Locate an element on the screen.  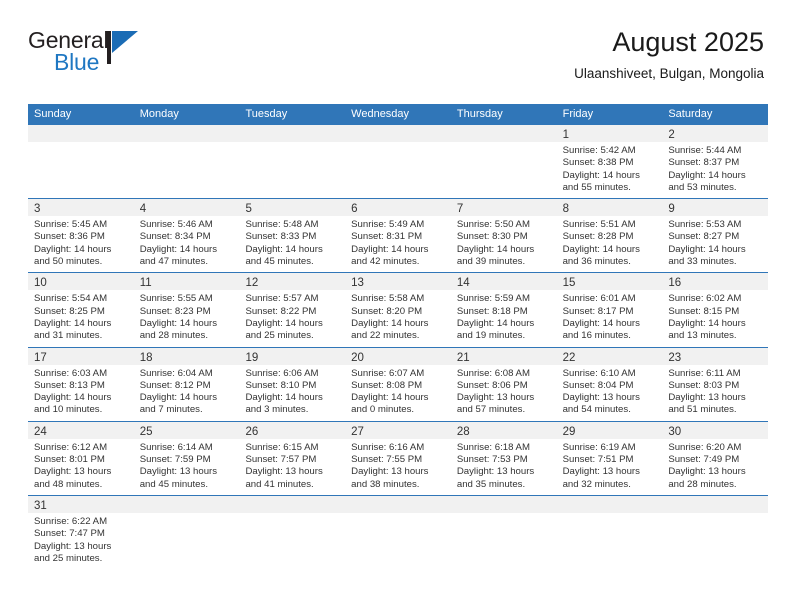
daylight-text-line2: and 45 minutes. is located at coordinates (279, 262).